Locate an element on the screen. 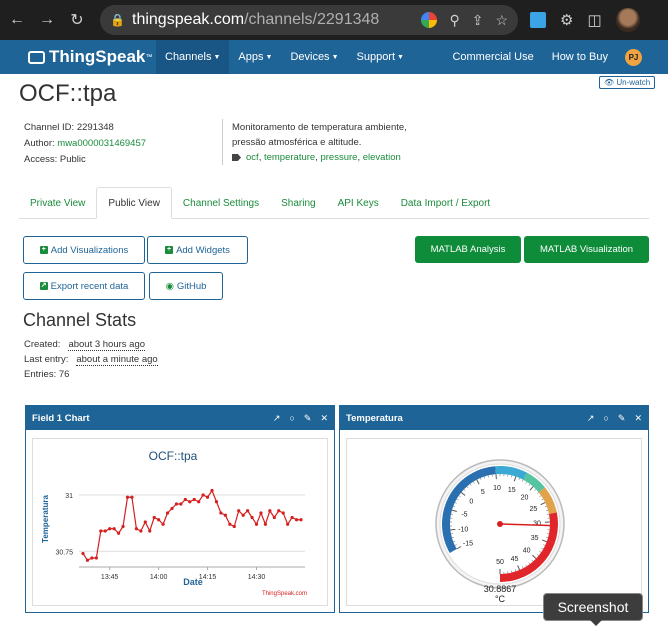  tag-icon is located at coordinates (236, 157).